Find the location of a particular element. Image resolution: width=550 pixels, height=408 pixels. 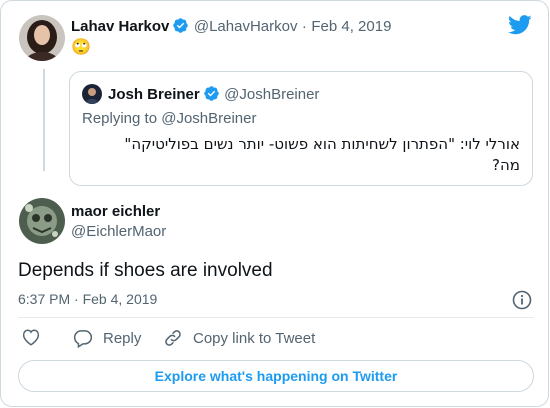

lahav-avatar is located at coordinates (42, 38).